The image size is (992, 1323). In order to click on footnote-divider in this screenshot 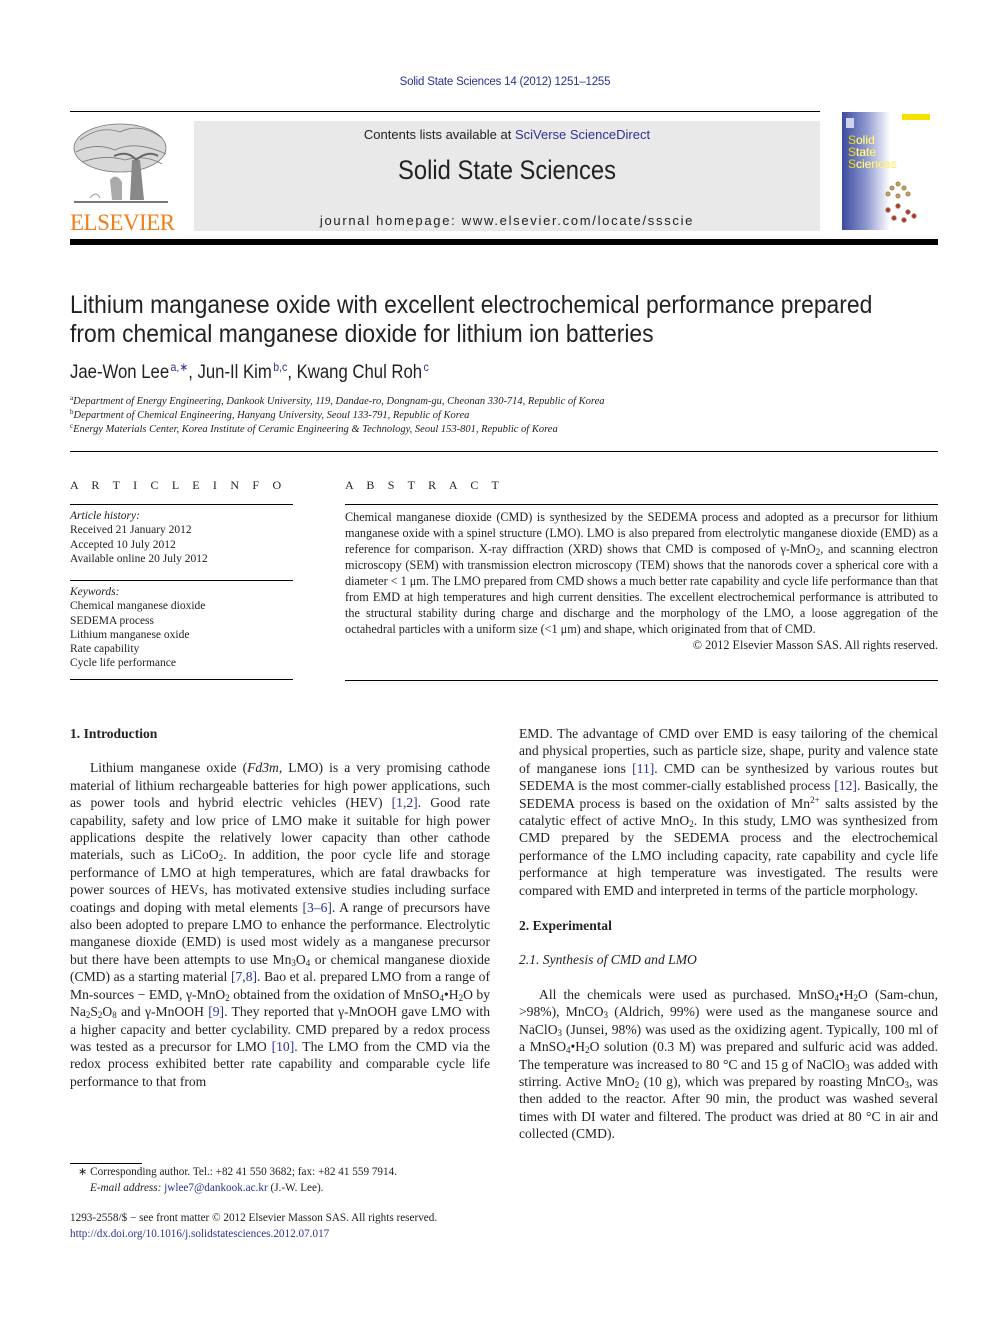, I will do `click(106, 1163)`.